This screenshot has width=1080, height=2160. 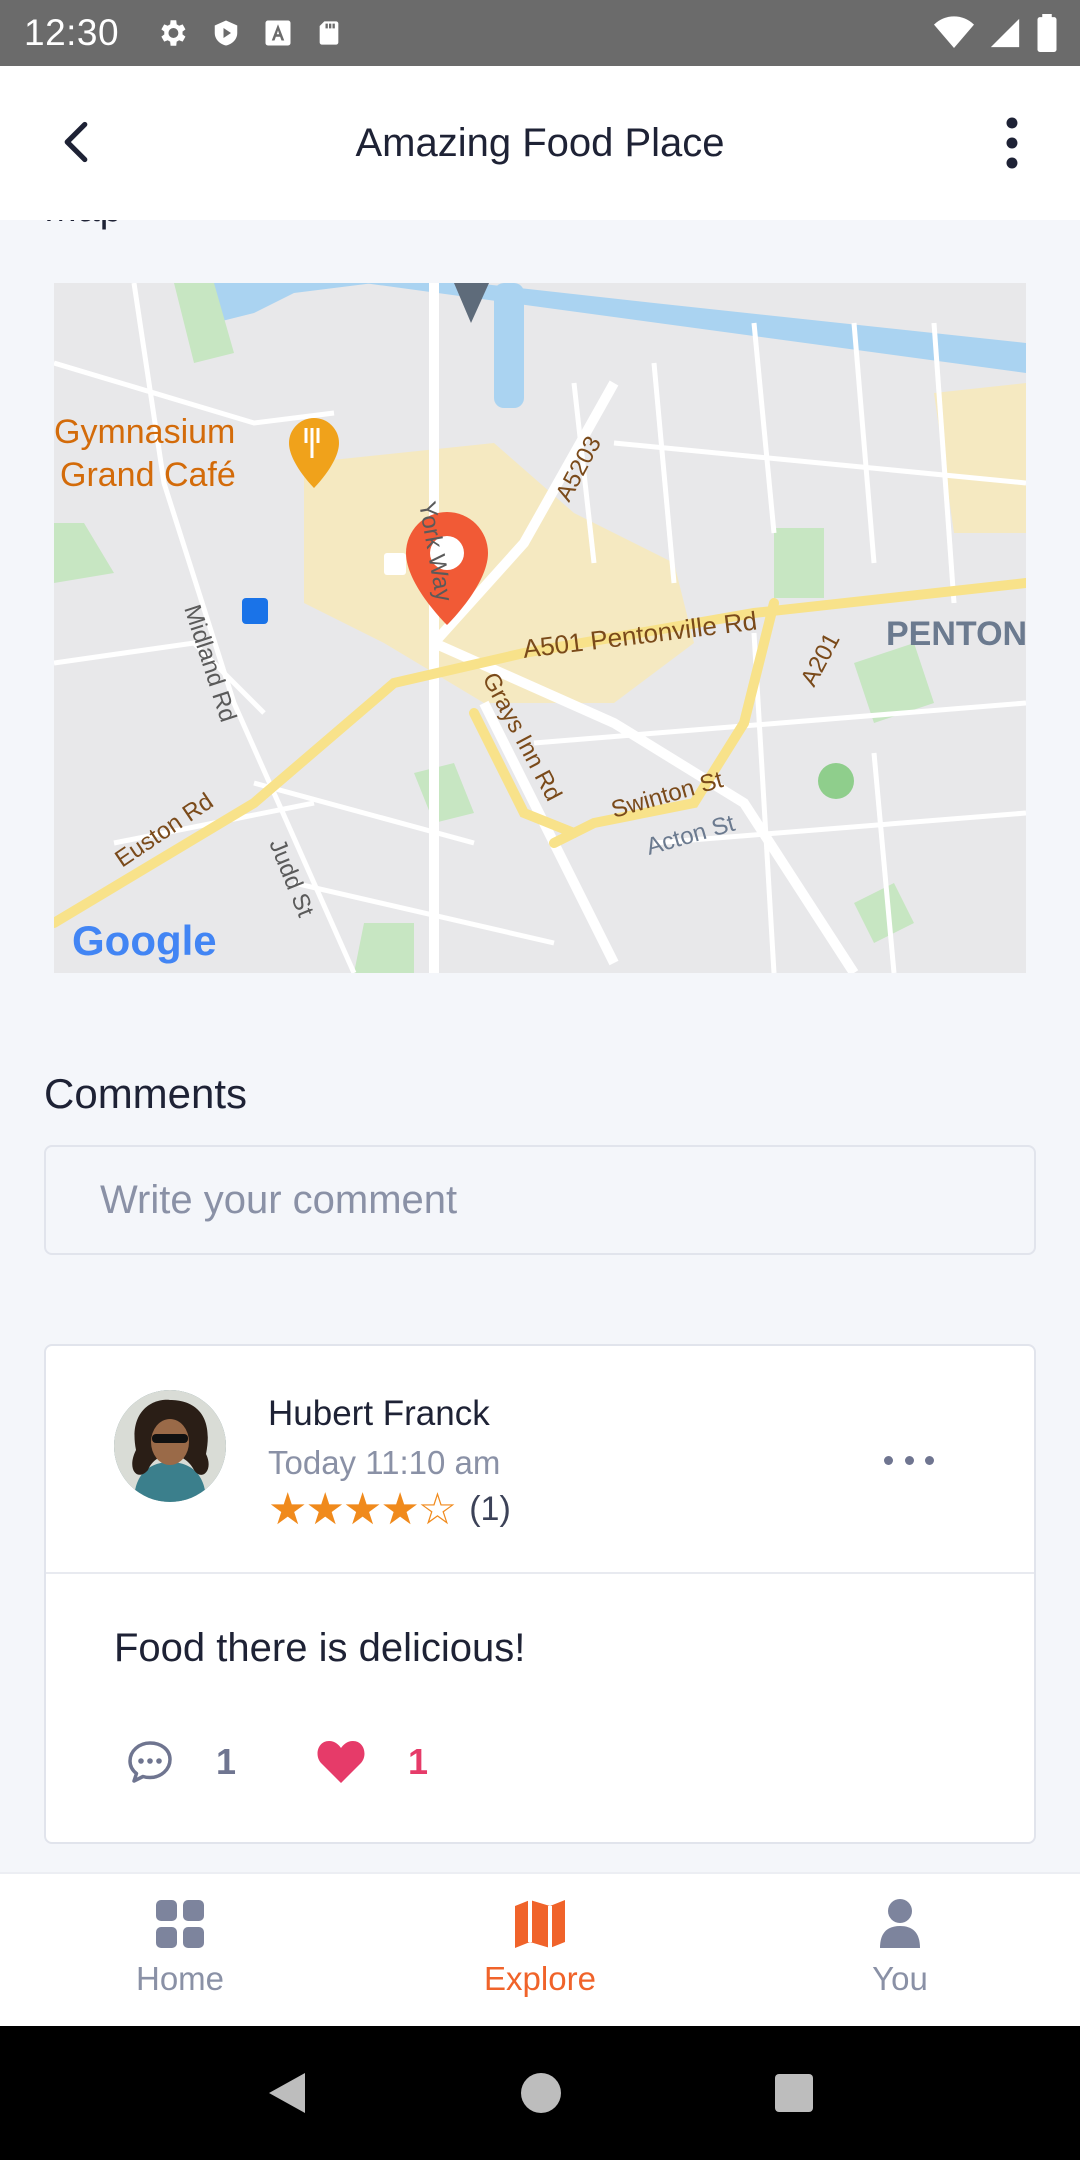 What do you see at coordinates (1047, 33) in the screenshot?
I see `battery-icon` at bounding box center [1047, 33].